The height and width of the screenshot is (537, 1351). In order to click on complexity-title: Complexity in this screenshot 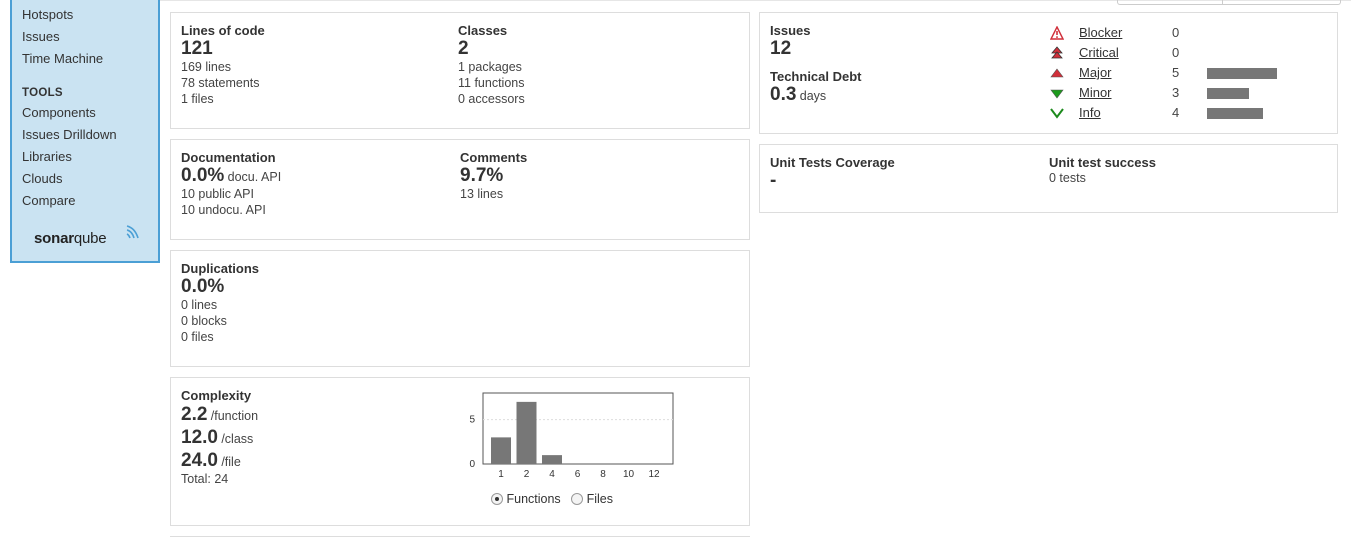, I will do `click(216, 395)`.